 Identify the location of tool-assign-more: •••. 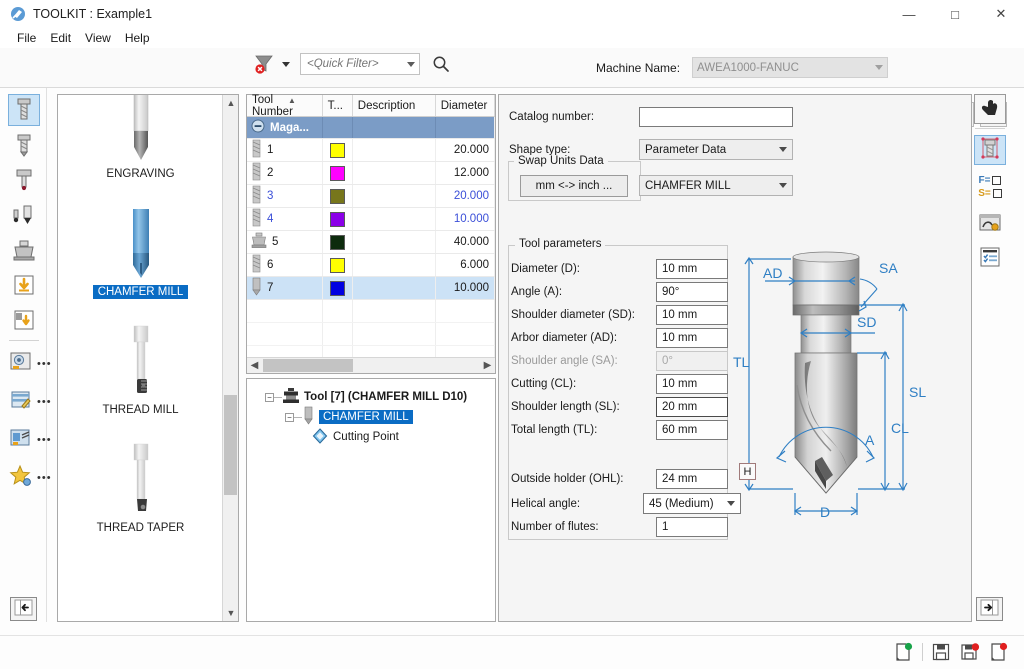
(44, 440).